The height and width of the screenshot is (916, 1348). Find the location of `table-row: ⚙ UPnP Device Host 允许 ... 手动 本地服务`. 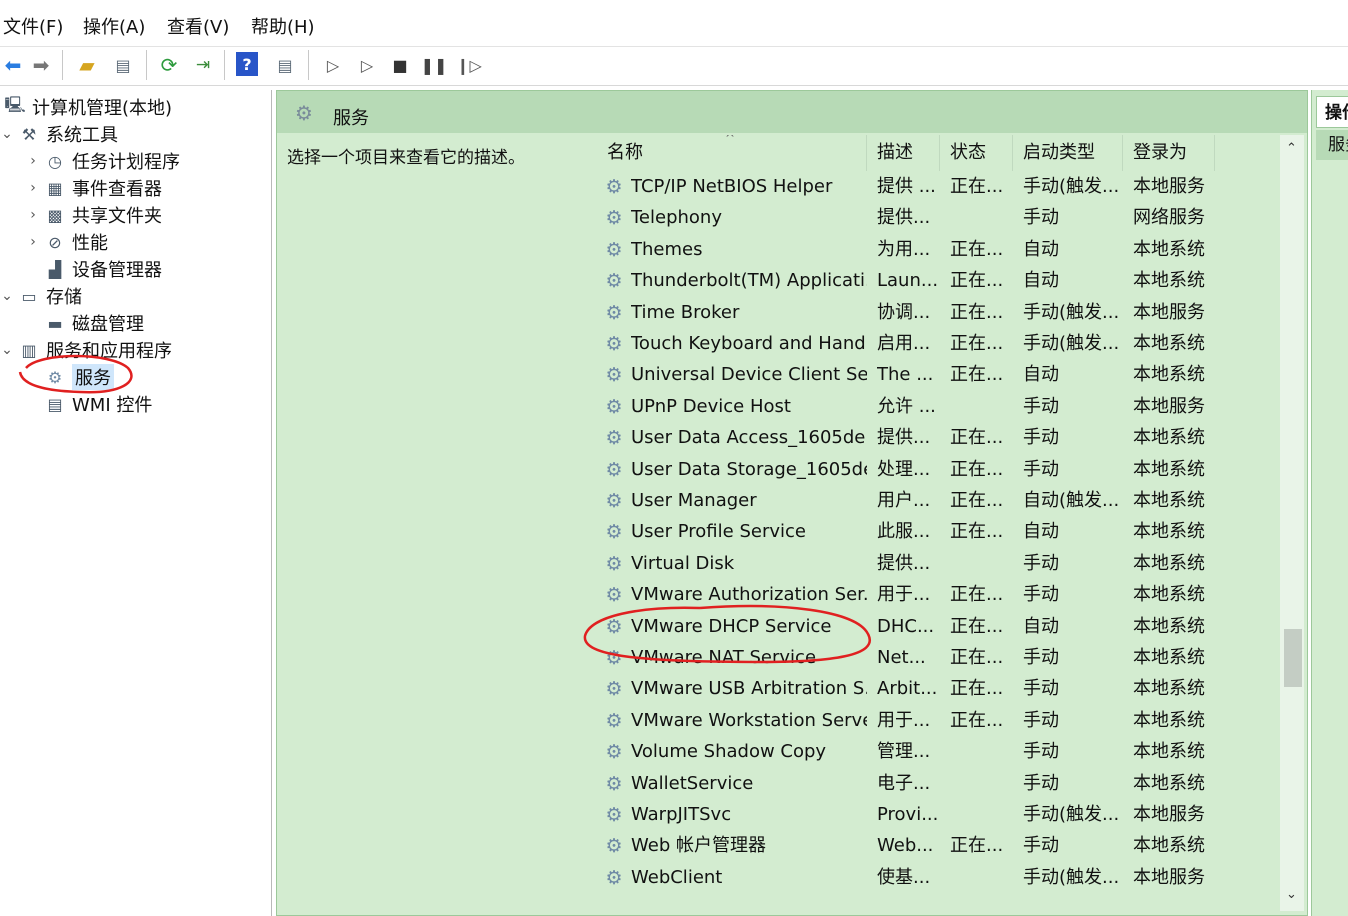

table-row: ⚙ UPnP Device Host 允许 ... 手动 本地服务 is located at coordinates (938, 406).